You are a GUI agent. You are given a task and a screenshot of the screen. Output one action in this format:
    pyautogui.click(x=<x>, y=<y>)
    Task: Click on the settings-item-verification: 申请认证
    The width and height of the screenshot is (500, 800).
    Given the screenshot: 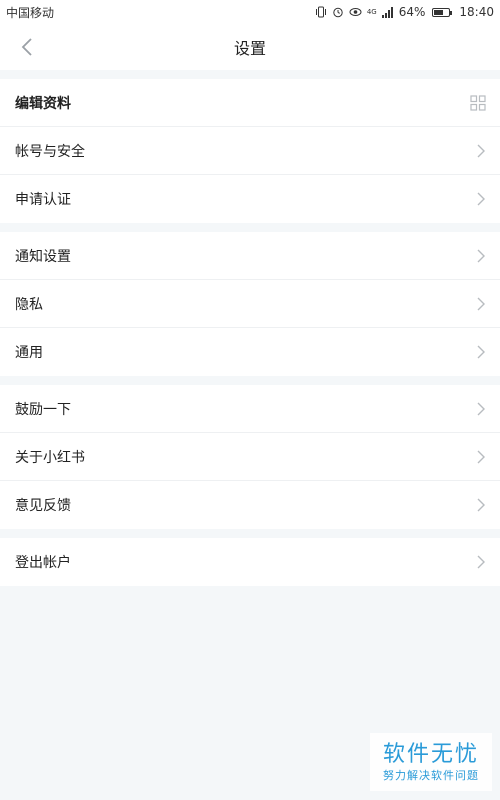 What is the action you would take?
    pyautogui.click(x=250, y=199)
    